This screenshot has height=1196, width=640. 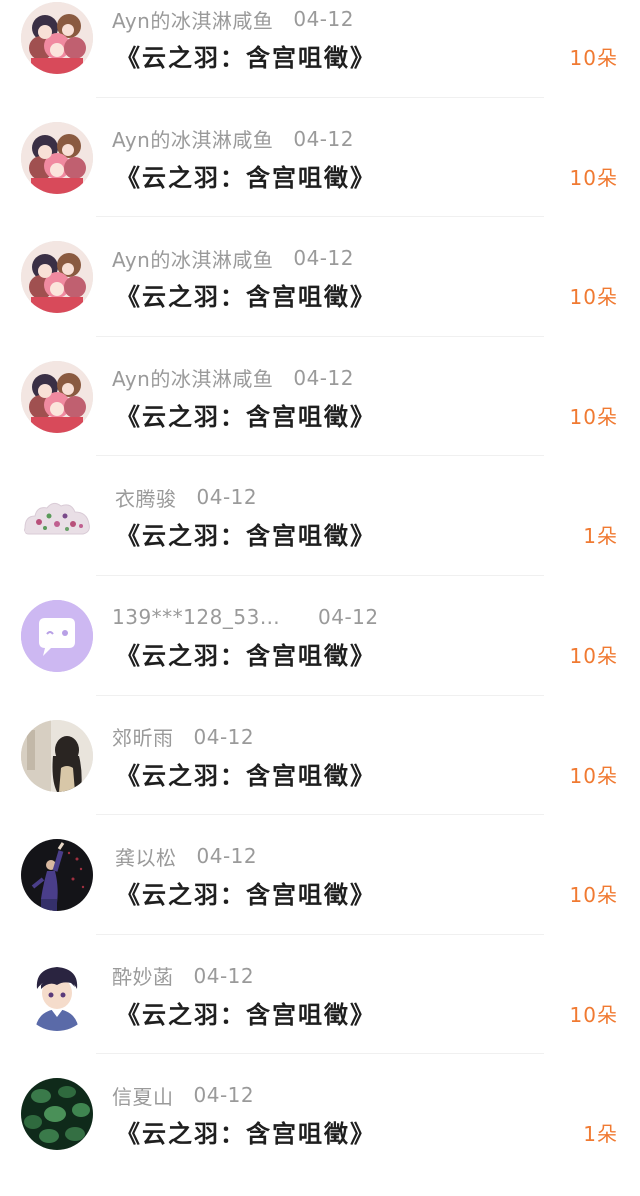 What do you see at coordinates (146, 497) in the screenshot?
I see `user-name: 衣腾骏` at bounding box center [146, 497].